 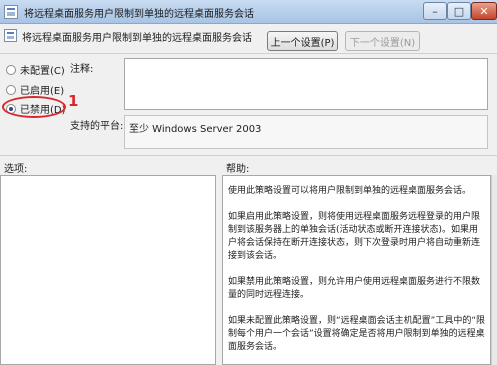 What do you see at coordinates (34, 107) in the screenshot?
I see `annotation-highlight-oval` at bounding box center [34, 107].